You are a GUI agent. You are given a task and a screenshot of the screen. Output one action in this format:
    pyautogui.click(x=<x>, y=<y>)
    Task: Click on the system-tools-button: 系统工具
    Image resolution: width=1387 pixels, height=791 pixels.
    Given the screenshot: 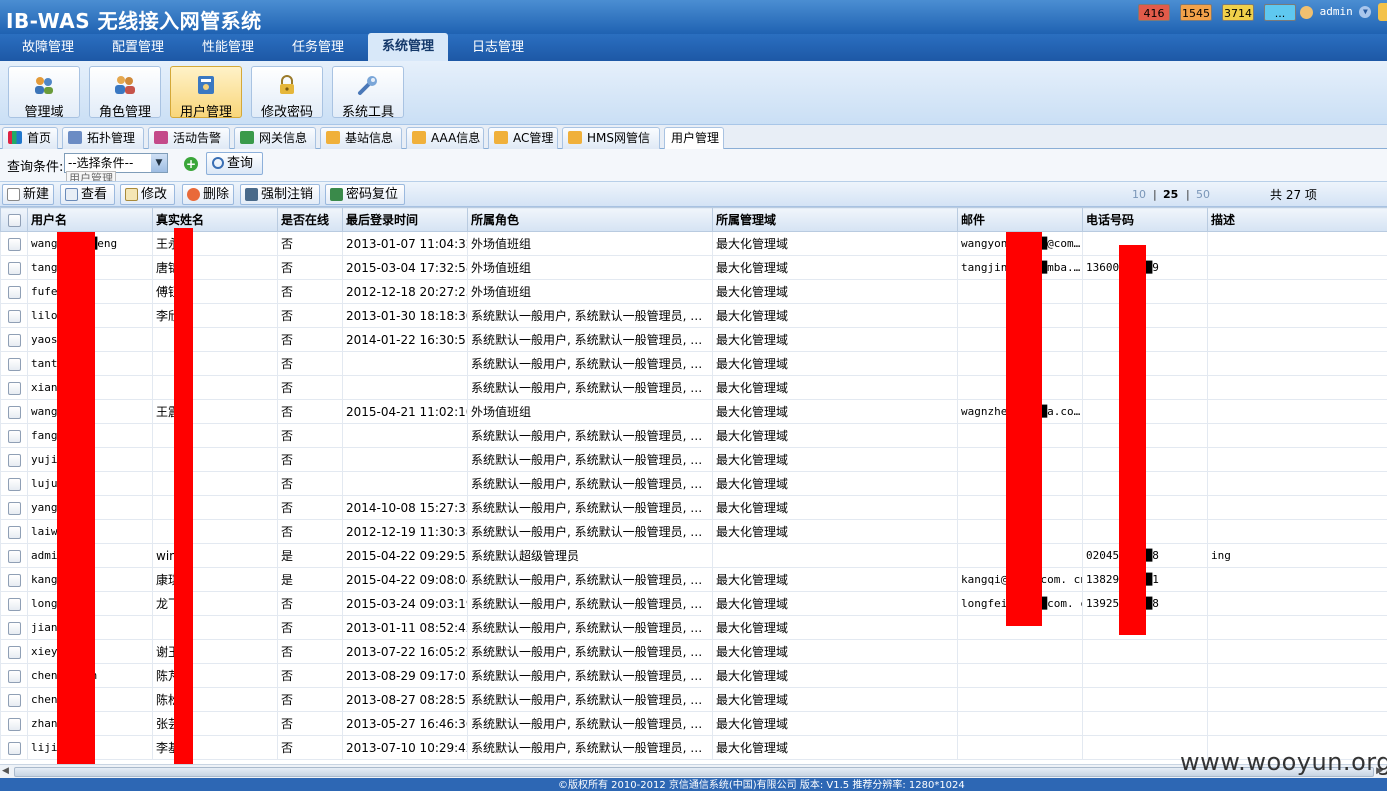 What is the action you would take?
    pyautogui.click(x=368, y=93)
    